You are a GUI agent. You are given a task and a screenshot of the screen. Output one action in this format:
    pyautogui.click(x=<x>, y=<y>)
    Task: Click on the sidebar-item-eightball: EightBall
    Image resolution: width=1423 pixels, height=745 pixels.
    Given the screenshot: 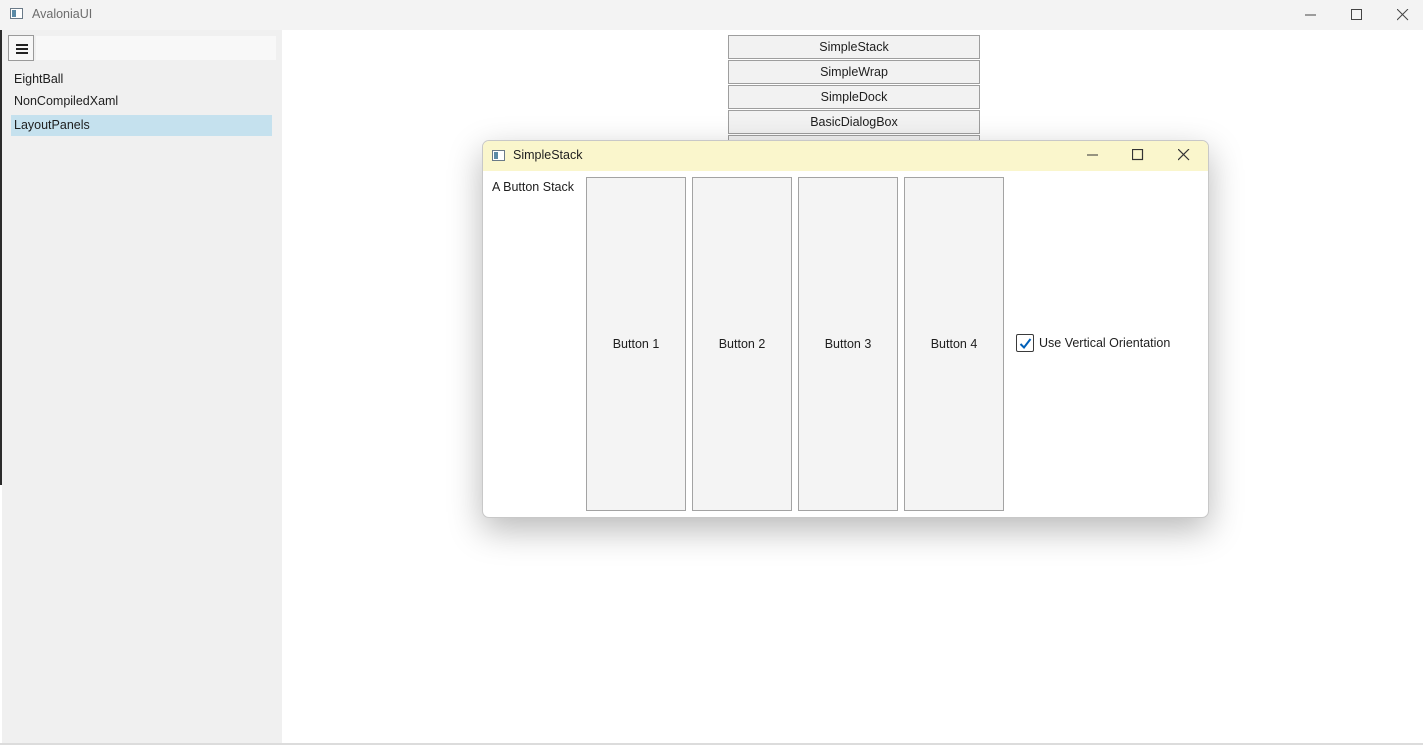 What is the action you would take?
    pyautogui.click(x=141, y=79)
    